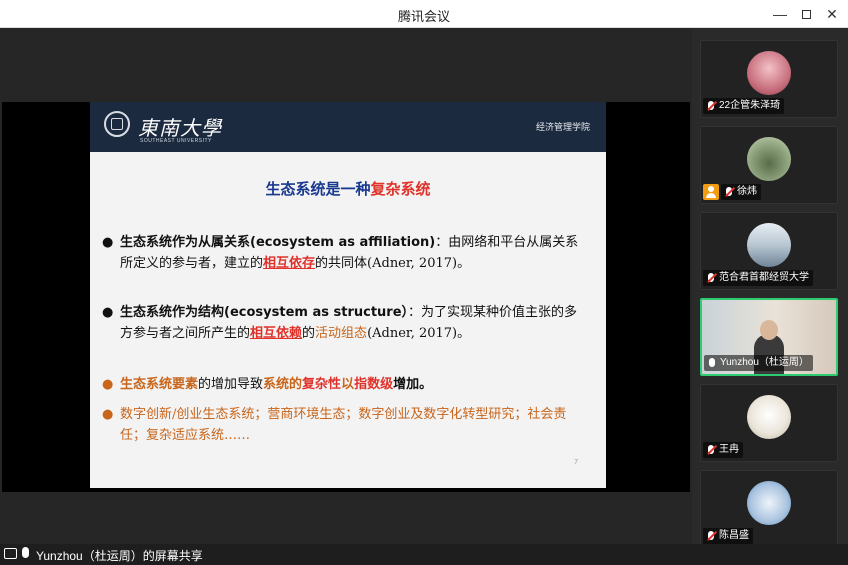 This screenshot has height=565, width=848. I want to click on participant-name: 22企管朱泽琦, so click(750, 105).